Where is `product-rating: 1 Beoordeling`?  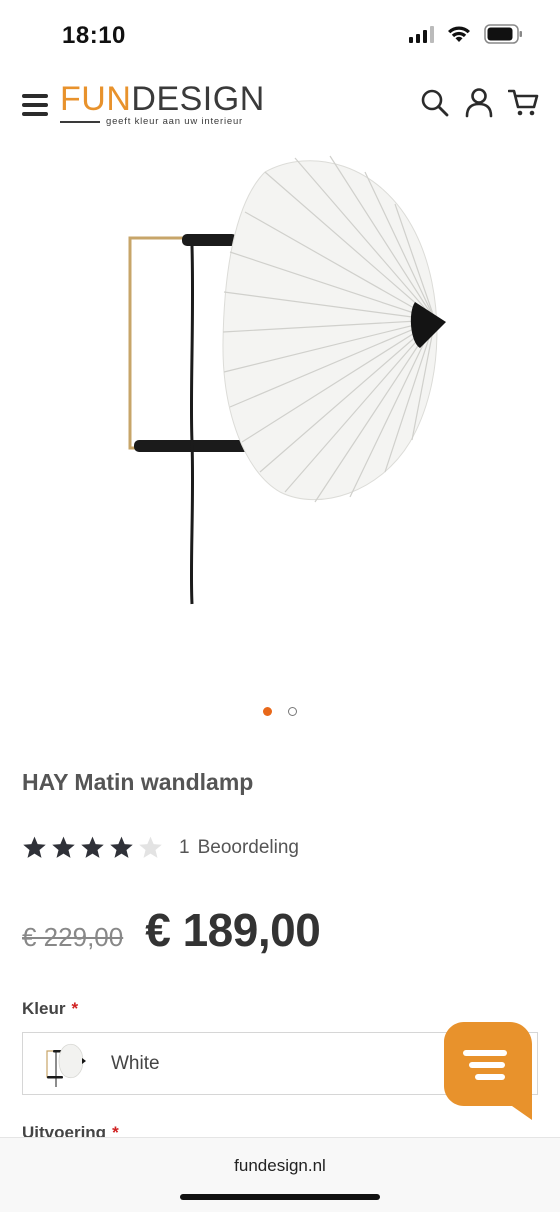
product-rating: 1 Beoordeling is located at coordinates (160, 847).